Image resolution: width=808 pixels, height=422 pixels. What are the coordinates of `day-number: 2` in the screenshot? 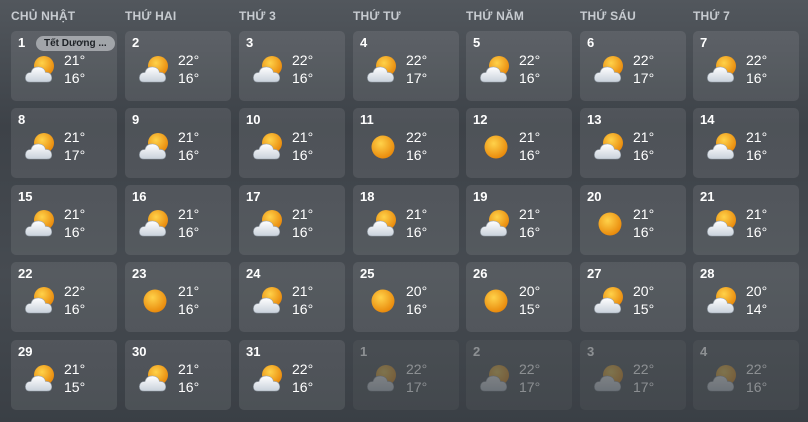 It's located at (477, 351).